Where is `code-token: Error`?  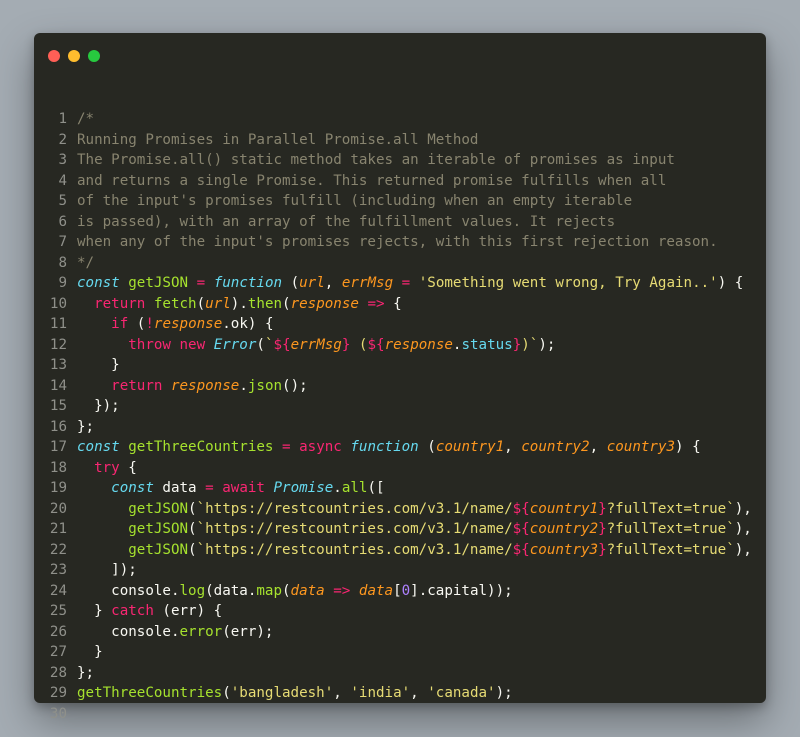
code-token: Error is located at coordinates (235, 344).